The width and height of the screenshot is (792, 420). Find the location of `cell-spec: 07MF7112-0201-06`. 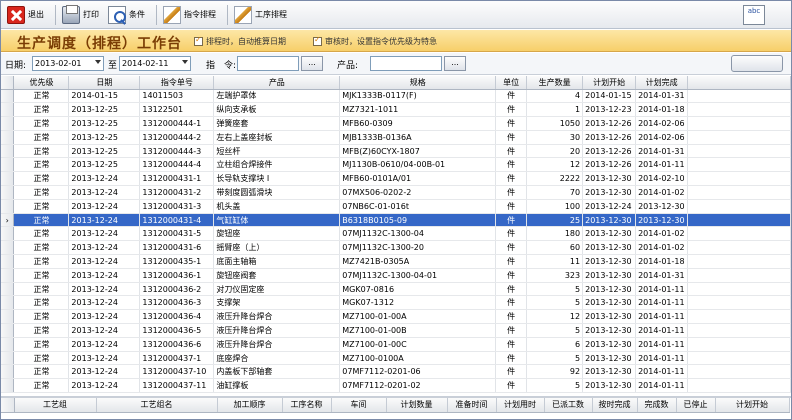

cell-spec: 07MF7112-0201-06 is located at coordinates (418, 372).